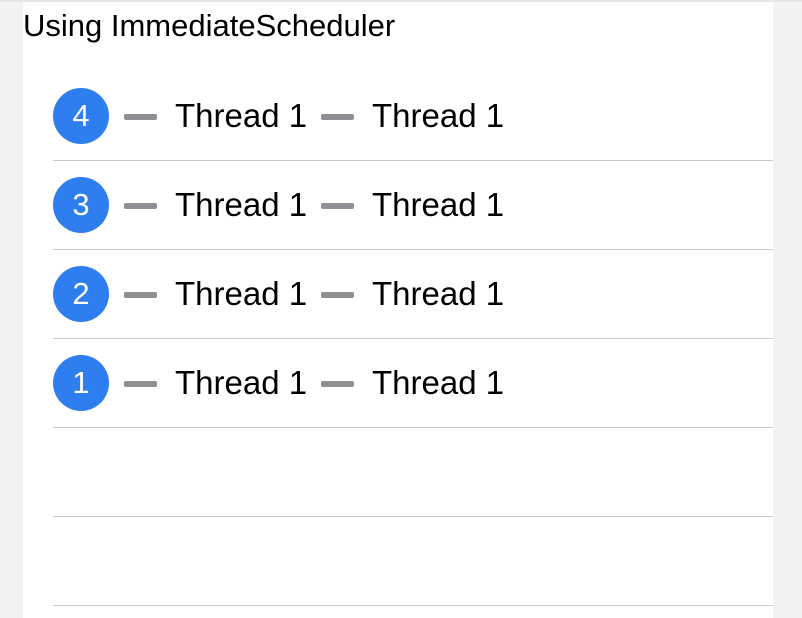  What do you see at coordinates (81, 205) in the screenshot?
I see `value-badge: 3` at bounding box center [81, 205].